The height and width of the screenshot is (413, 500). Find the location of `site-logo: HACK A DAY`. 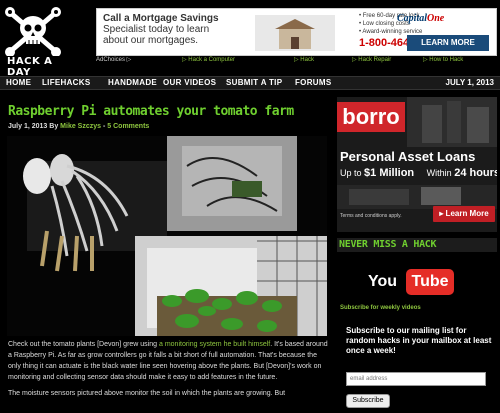

site-logo: HACK A DAY is located at coordinates (33, 42).